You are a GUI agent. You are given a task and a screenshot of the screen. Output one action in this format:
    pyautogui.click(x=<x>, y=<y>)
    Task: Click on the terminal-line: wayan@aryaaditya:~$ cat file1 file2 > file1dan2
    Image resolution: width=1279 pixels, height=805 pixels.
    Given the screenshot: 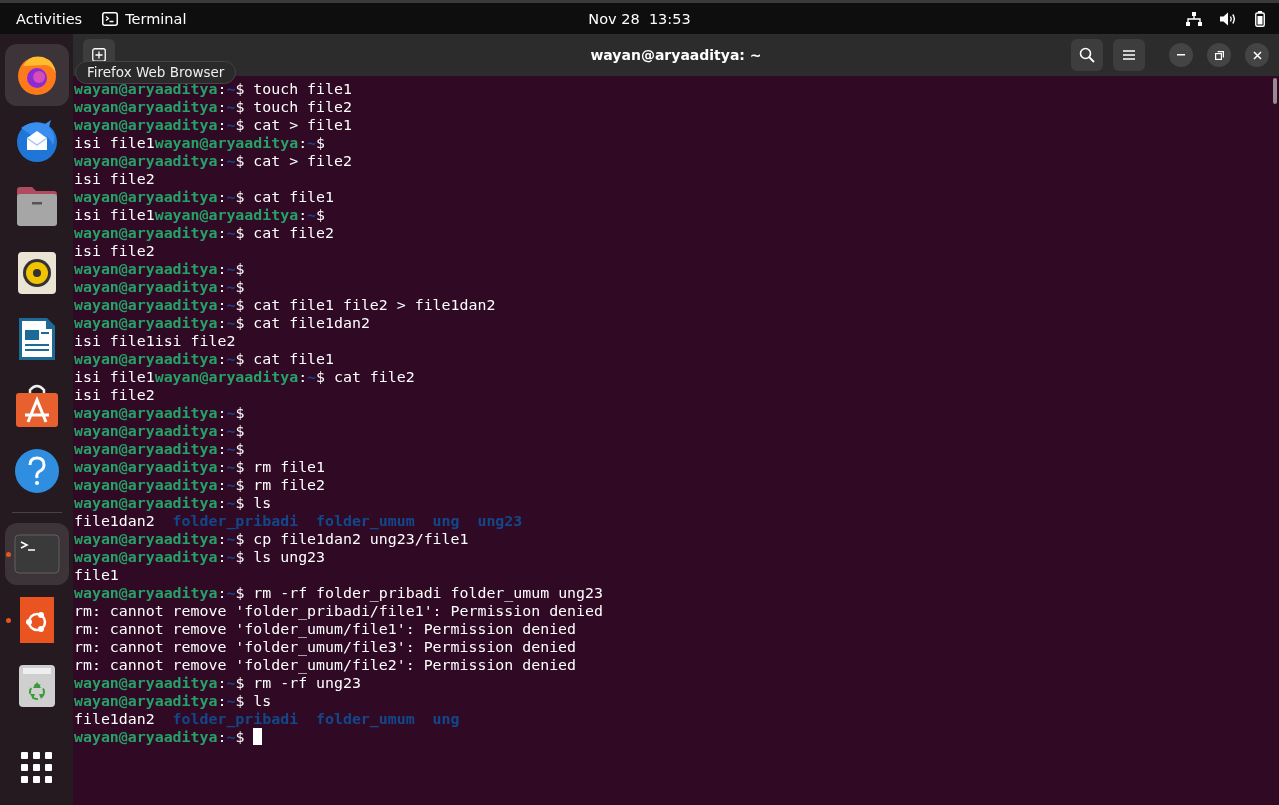 What is the action you would take?
    pyautogui.click(x=285, y=305)
    